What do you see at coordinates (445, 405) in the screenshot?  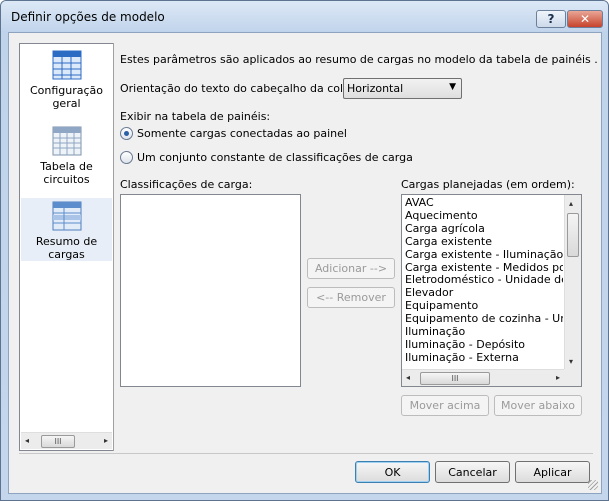 I see `move-up-button: Mover acima` at bounding box center [445, 405].